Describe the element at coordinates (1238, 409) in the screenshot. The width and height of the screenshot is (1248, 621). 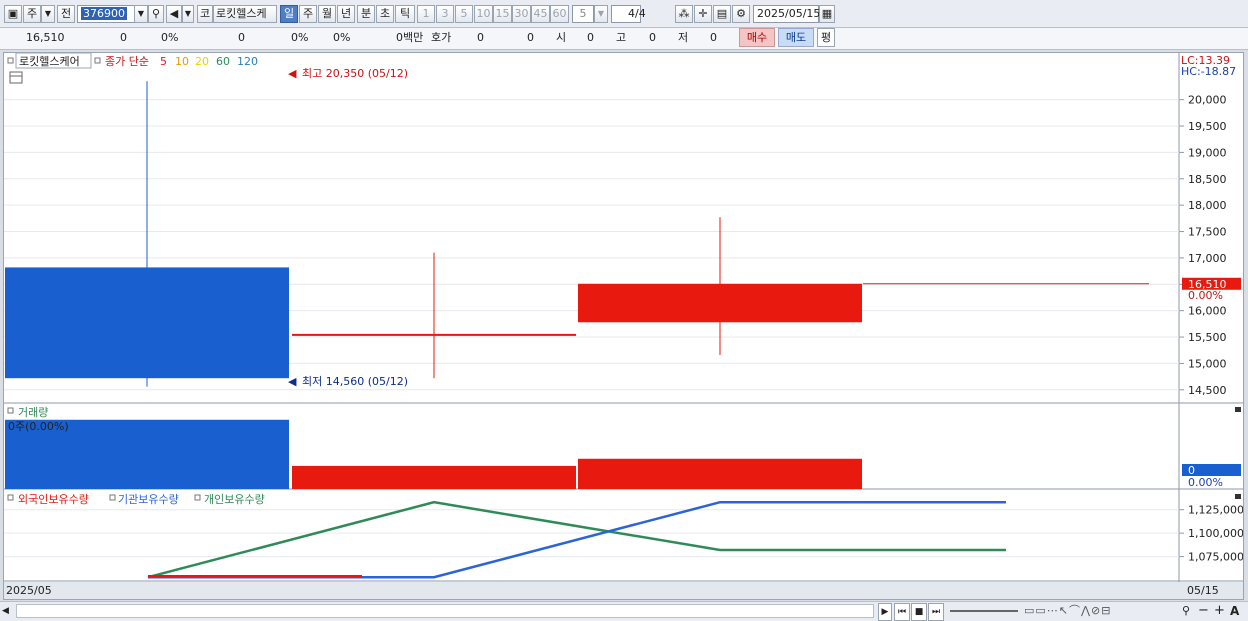
I see `volume-pane-close-icon` at that location.